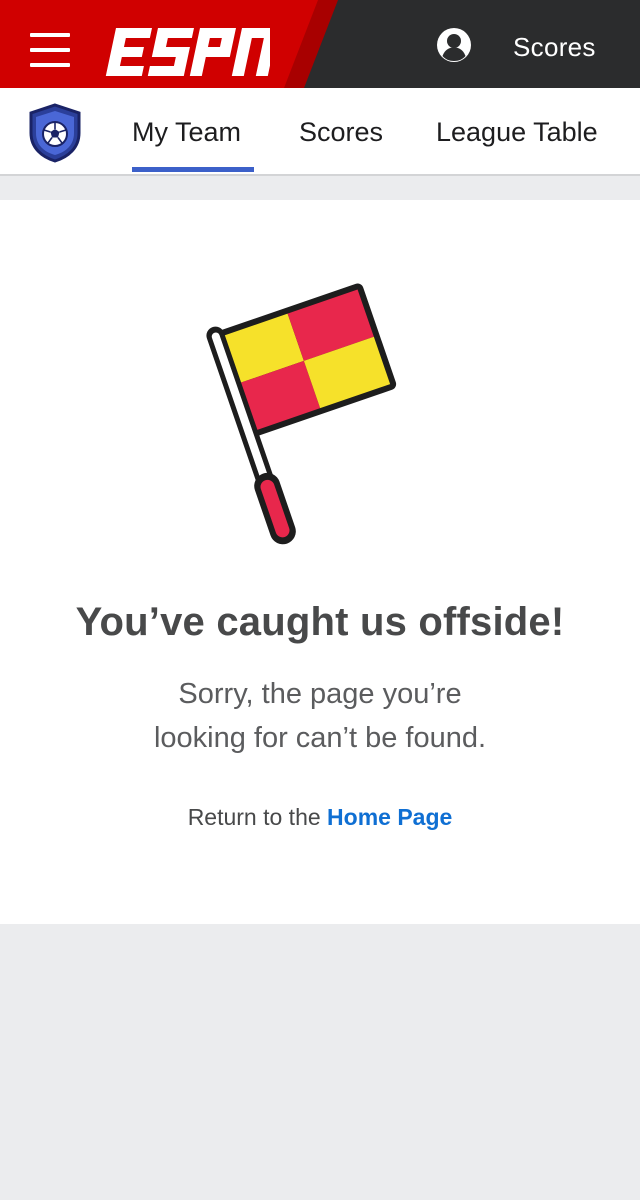  I want to click on return-prefix-text: Return to the, so click(257, 817).